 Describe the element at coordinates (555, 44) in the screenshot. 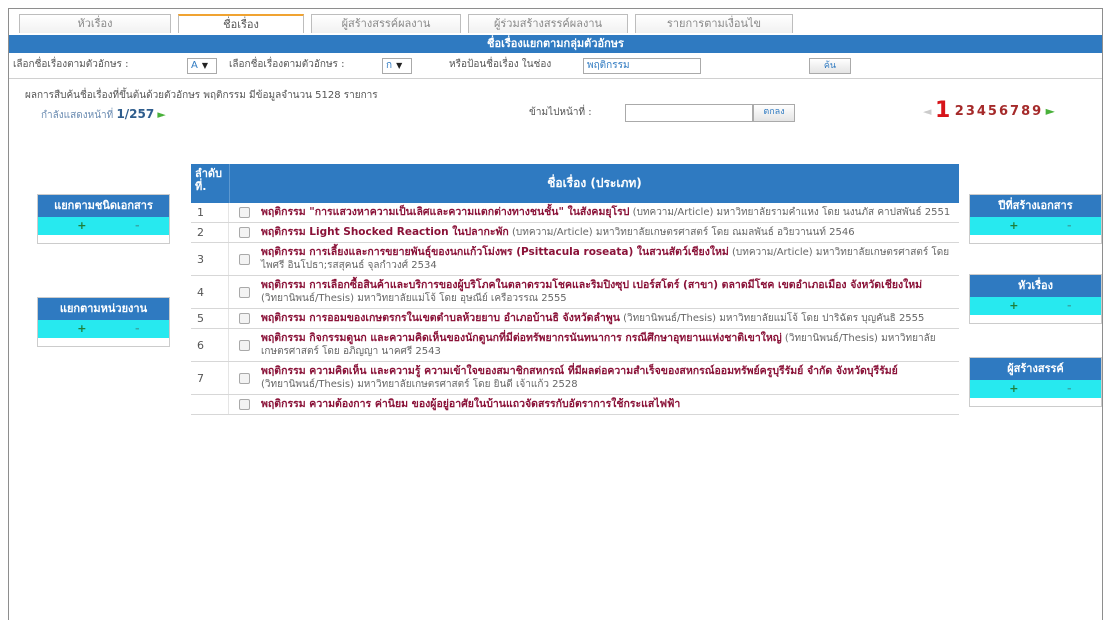

I see `page-title: ชื่อเรื่องแยกตามกลุ่มตัวอักษร` at that location.